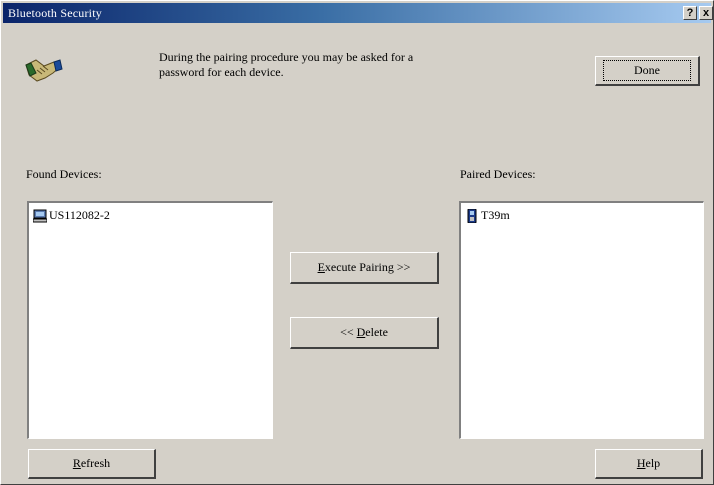 This screenshot has height=485, width=714. Describe the element at coordinates (495, 215) in the screenshot. I see `paired-device-name: T39m` at that location.